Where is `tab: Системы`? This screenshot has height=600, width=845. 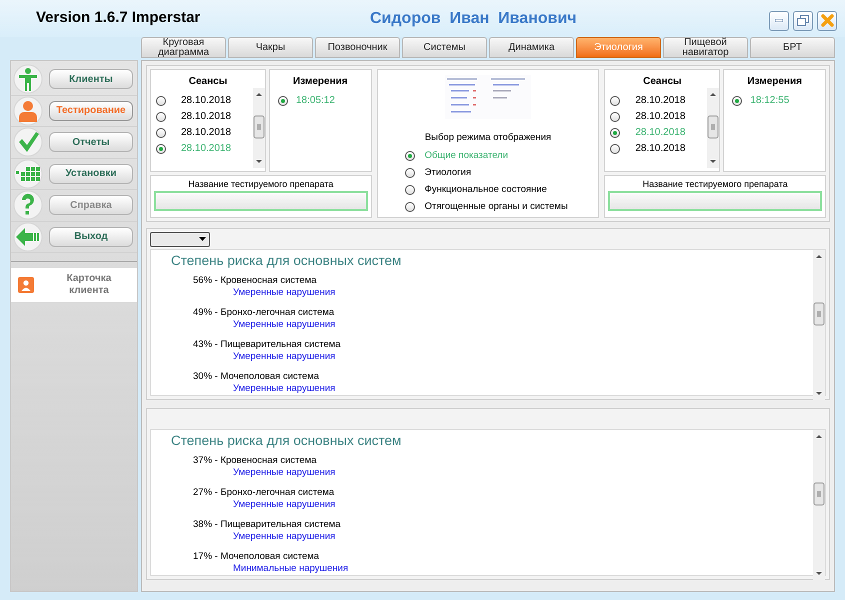
tab: Системы is located at coordinates (444, 47).